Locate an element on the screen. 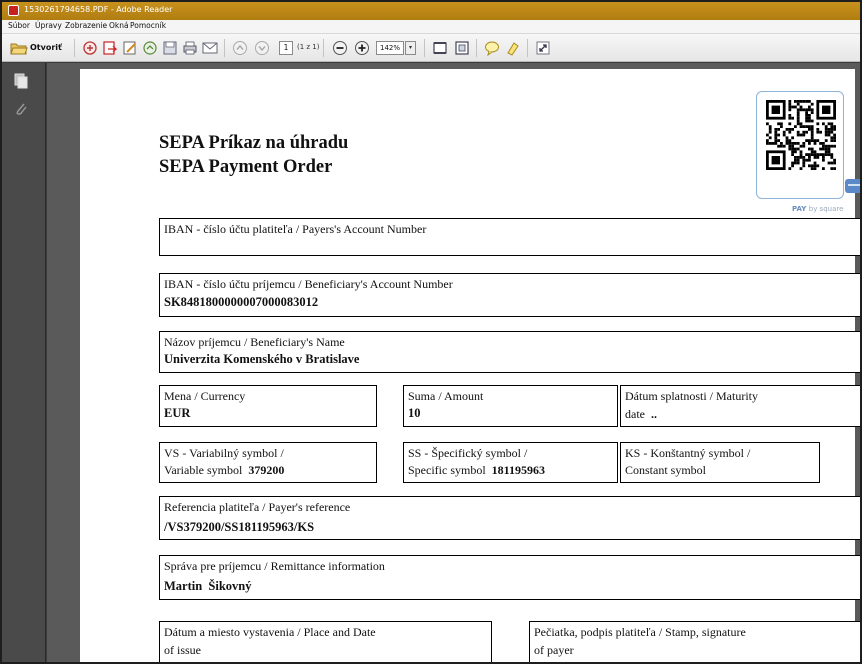 This screenshot has height=664, width=862. menu-window: Okná is located at coordinates (119, 25).